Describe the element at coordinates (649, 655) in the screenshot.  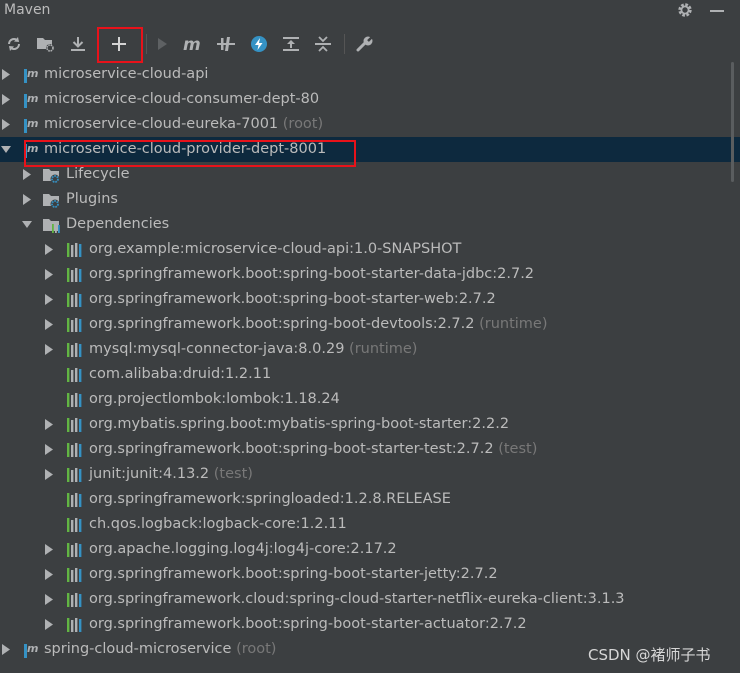
I see `watermark: CSDN @褚师子书` at that location.